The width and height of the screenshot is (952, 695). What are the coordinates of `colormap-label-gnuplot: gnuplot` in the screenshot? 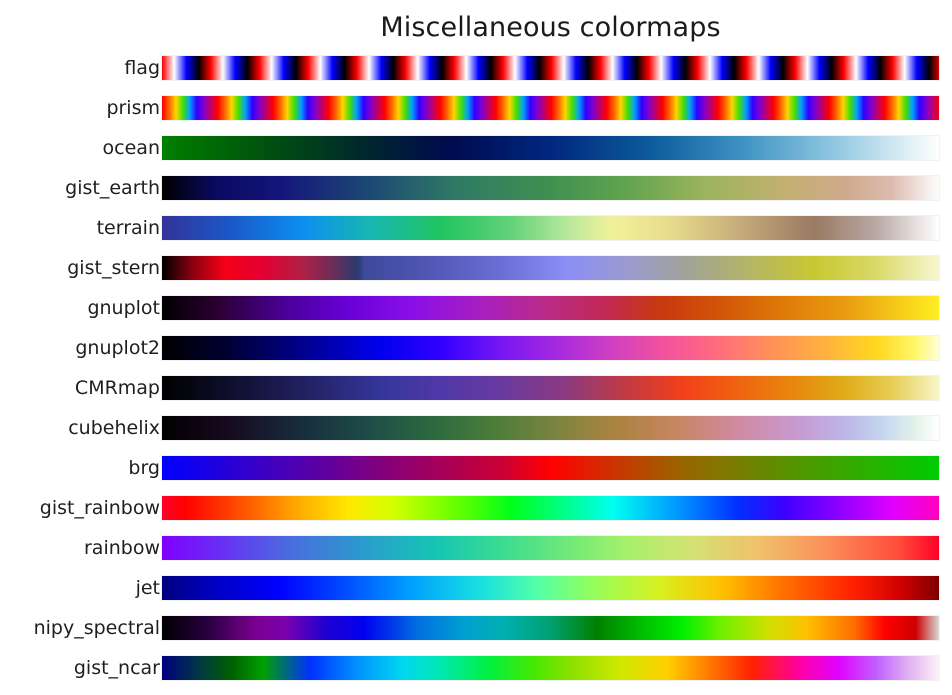 It's located at (123, 308).